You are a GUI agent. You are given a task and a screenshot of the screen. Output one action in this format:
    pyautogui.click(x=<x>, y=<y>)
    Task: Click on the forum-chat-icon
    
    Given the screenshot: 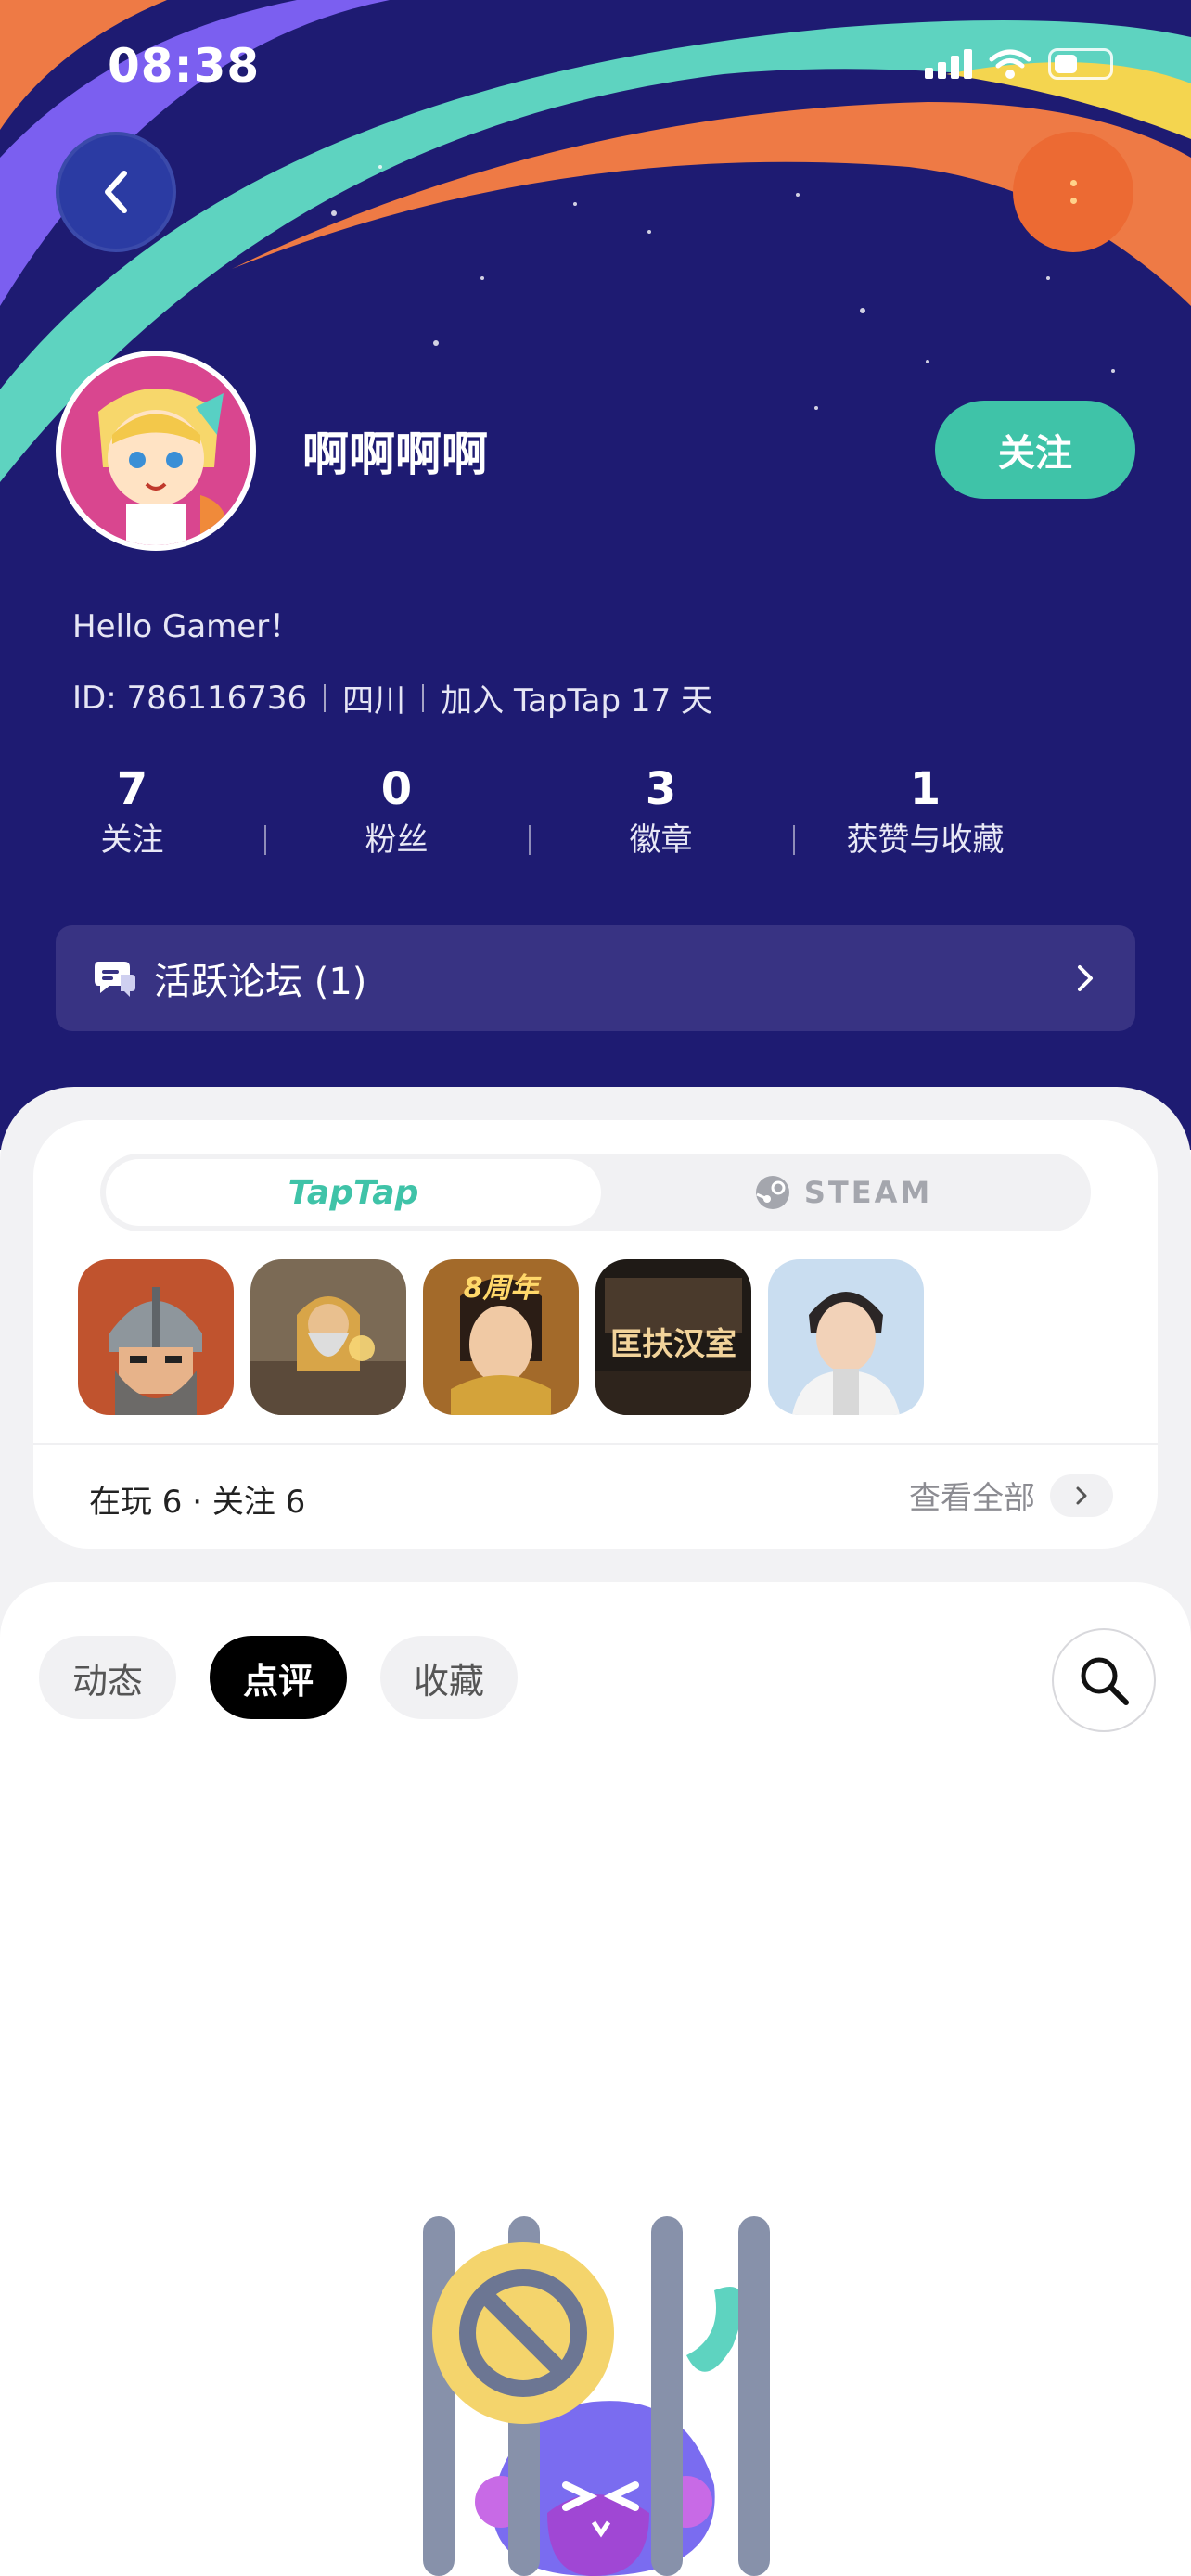 What is the action you would take?
    pyautogui.click(x=115, y=979)
    